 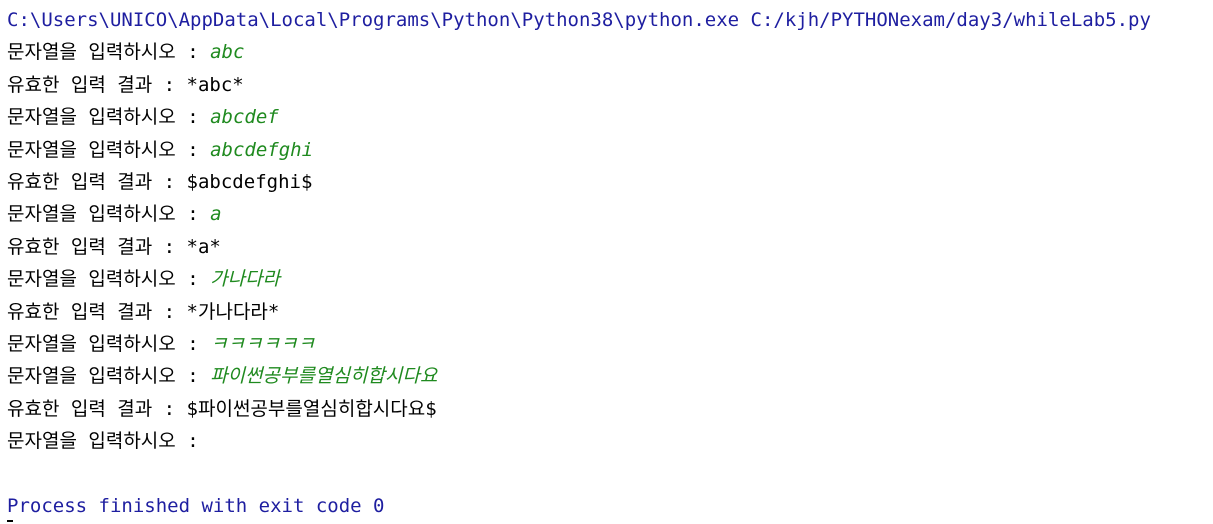 What do you see at coordinates (262, 149) in the screenshot?
I see `user-input-text: abcdefghi` at bounding box center [262, 149].